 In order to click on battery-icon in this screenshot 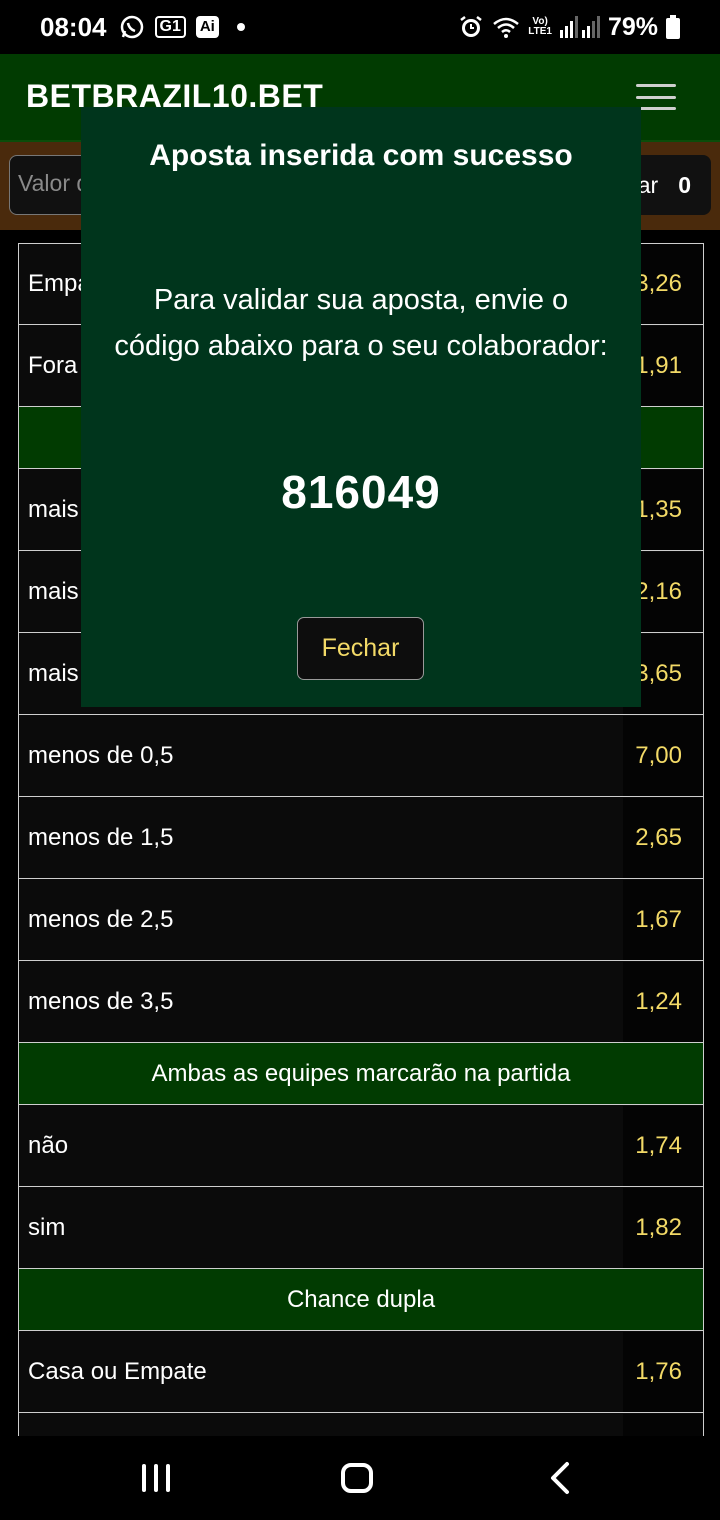, I will do `click(673, 27)`.